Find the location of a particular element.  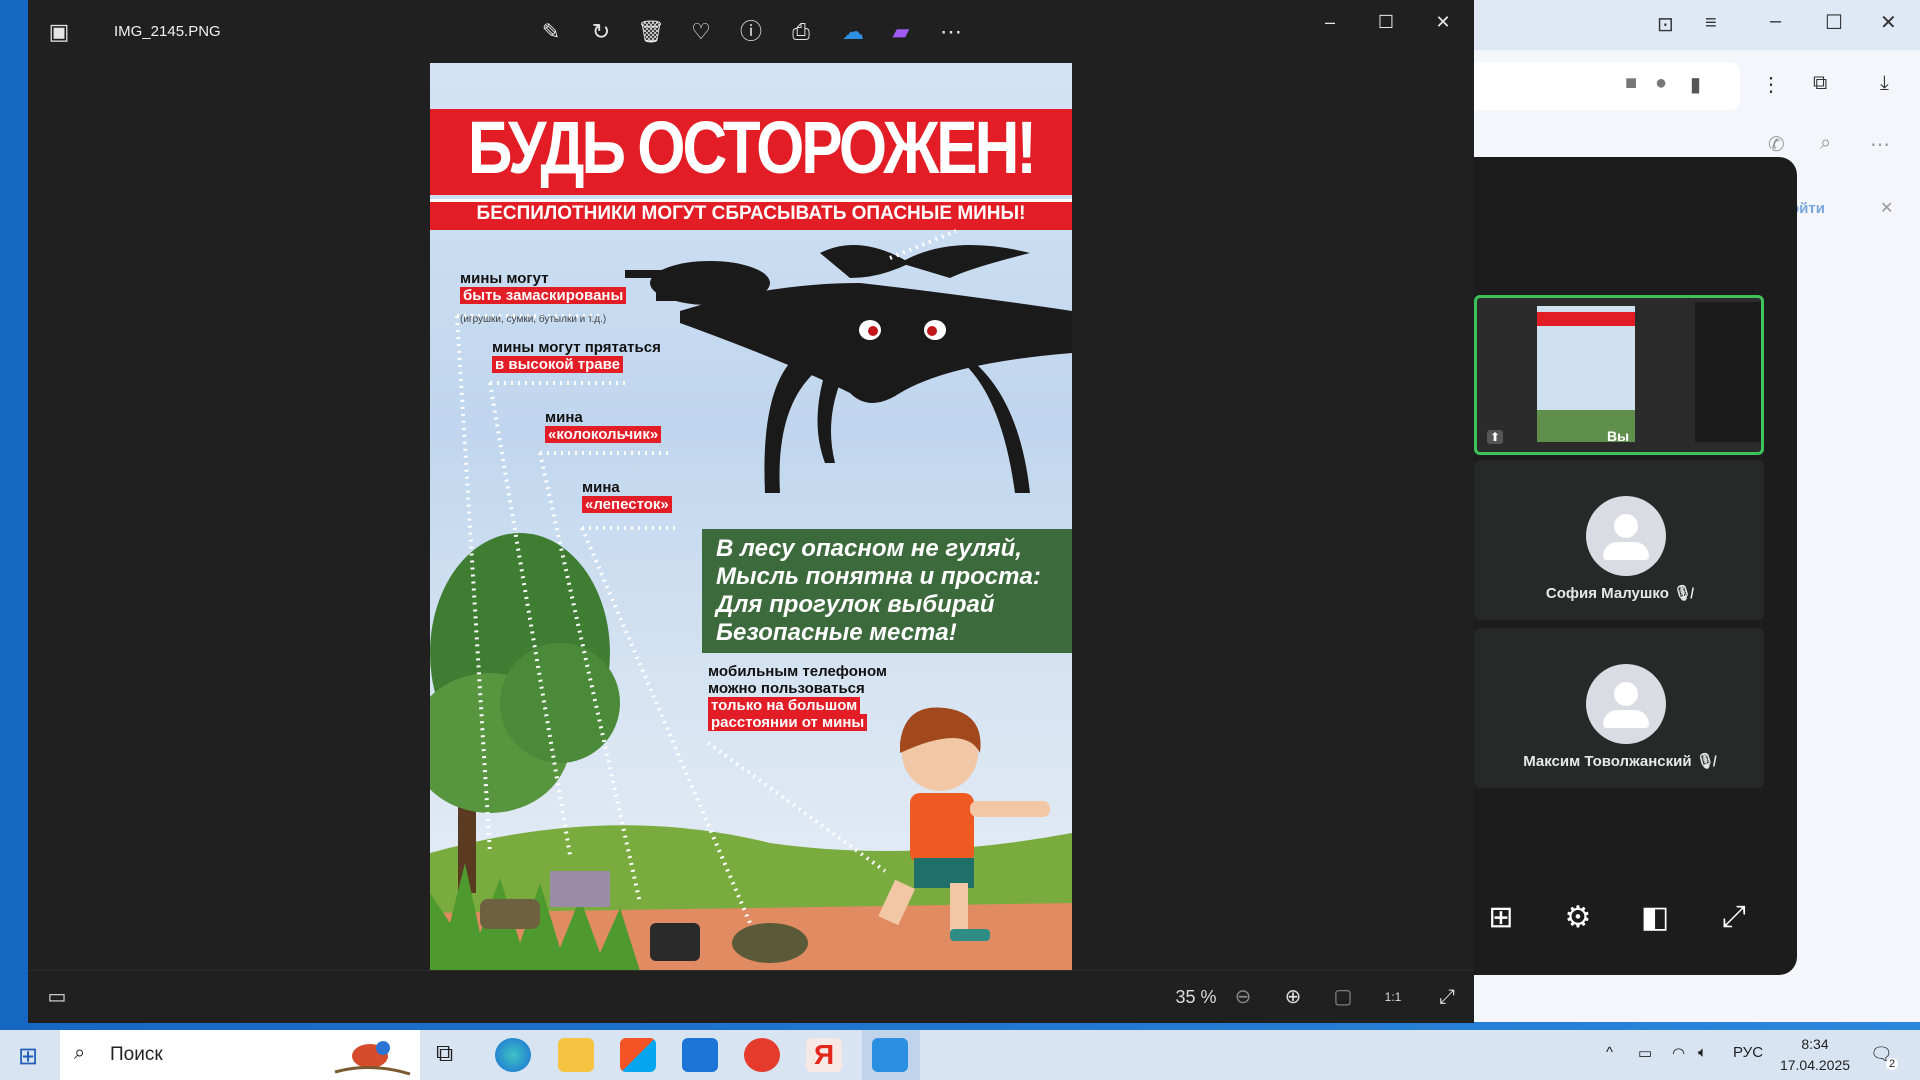

info-icon: ⓘ is located at coordinates (751, 32).